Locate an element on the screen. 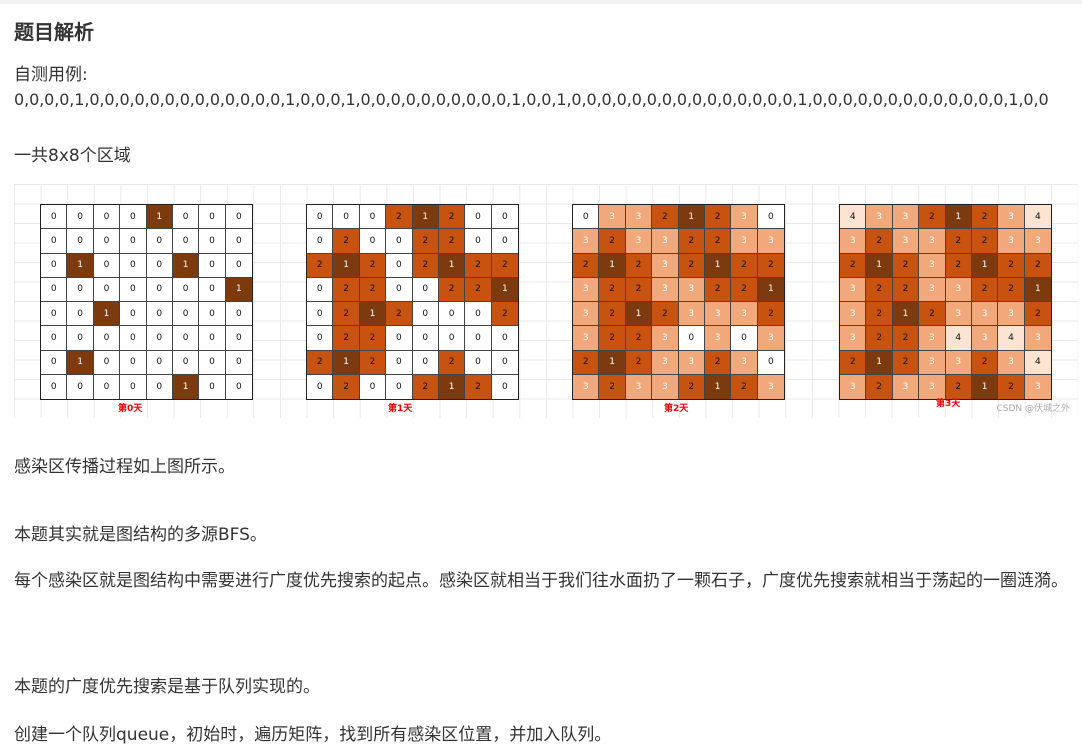  test-case-label: 自测用例: is located at coordinates (51, 75).